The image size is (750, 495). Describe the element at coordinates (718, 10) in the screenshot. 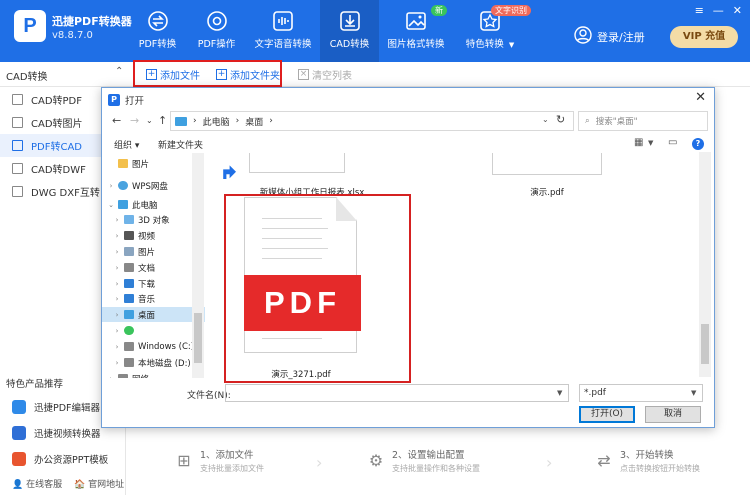

I see `minimize-icon: —` at that location.